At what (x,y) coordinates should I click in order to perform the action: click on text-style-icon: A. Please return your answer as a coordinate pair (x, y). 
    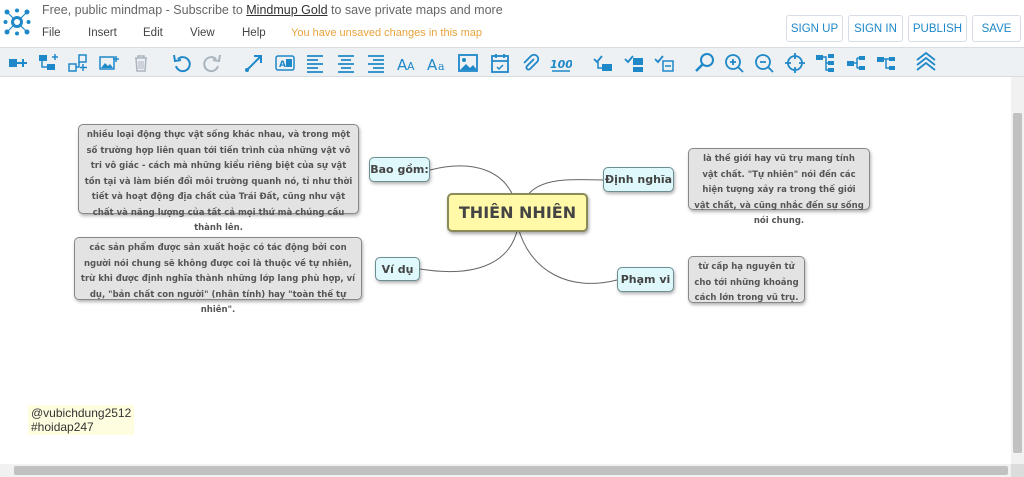
    Looking at the image, I should click on (285, 63).